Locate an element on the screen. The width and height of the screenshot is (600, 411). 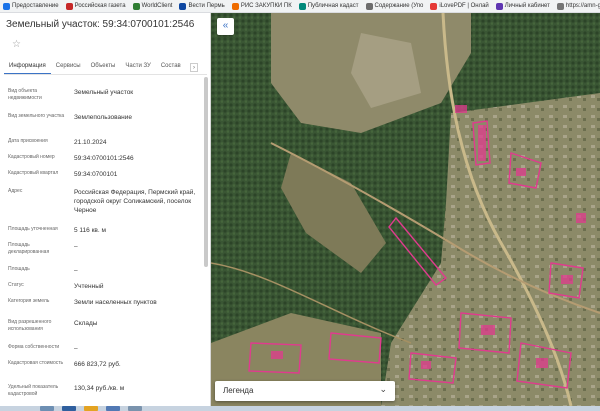
star-icon: ☆ is located at coordinates (16, 44).